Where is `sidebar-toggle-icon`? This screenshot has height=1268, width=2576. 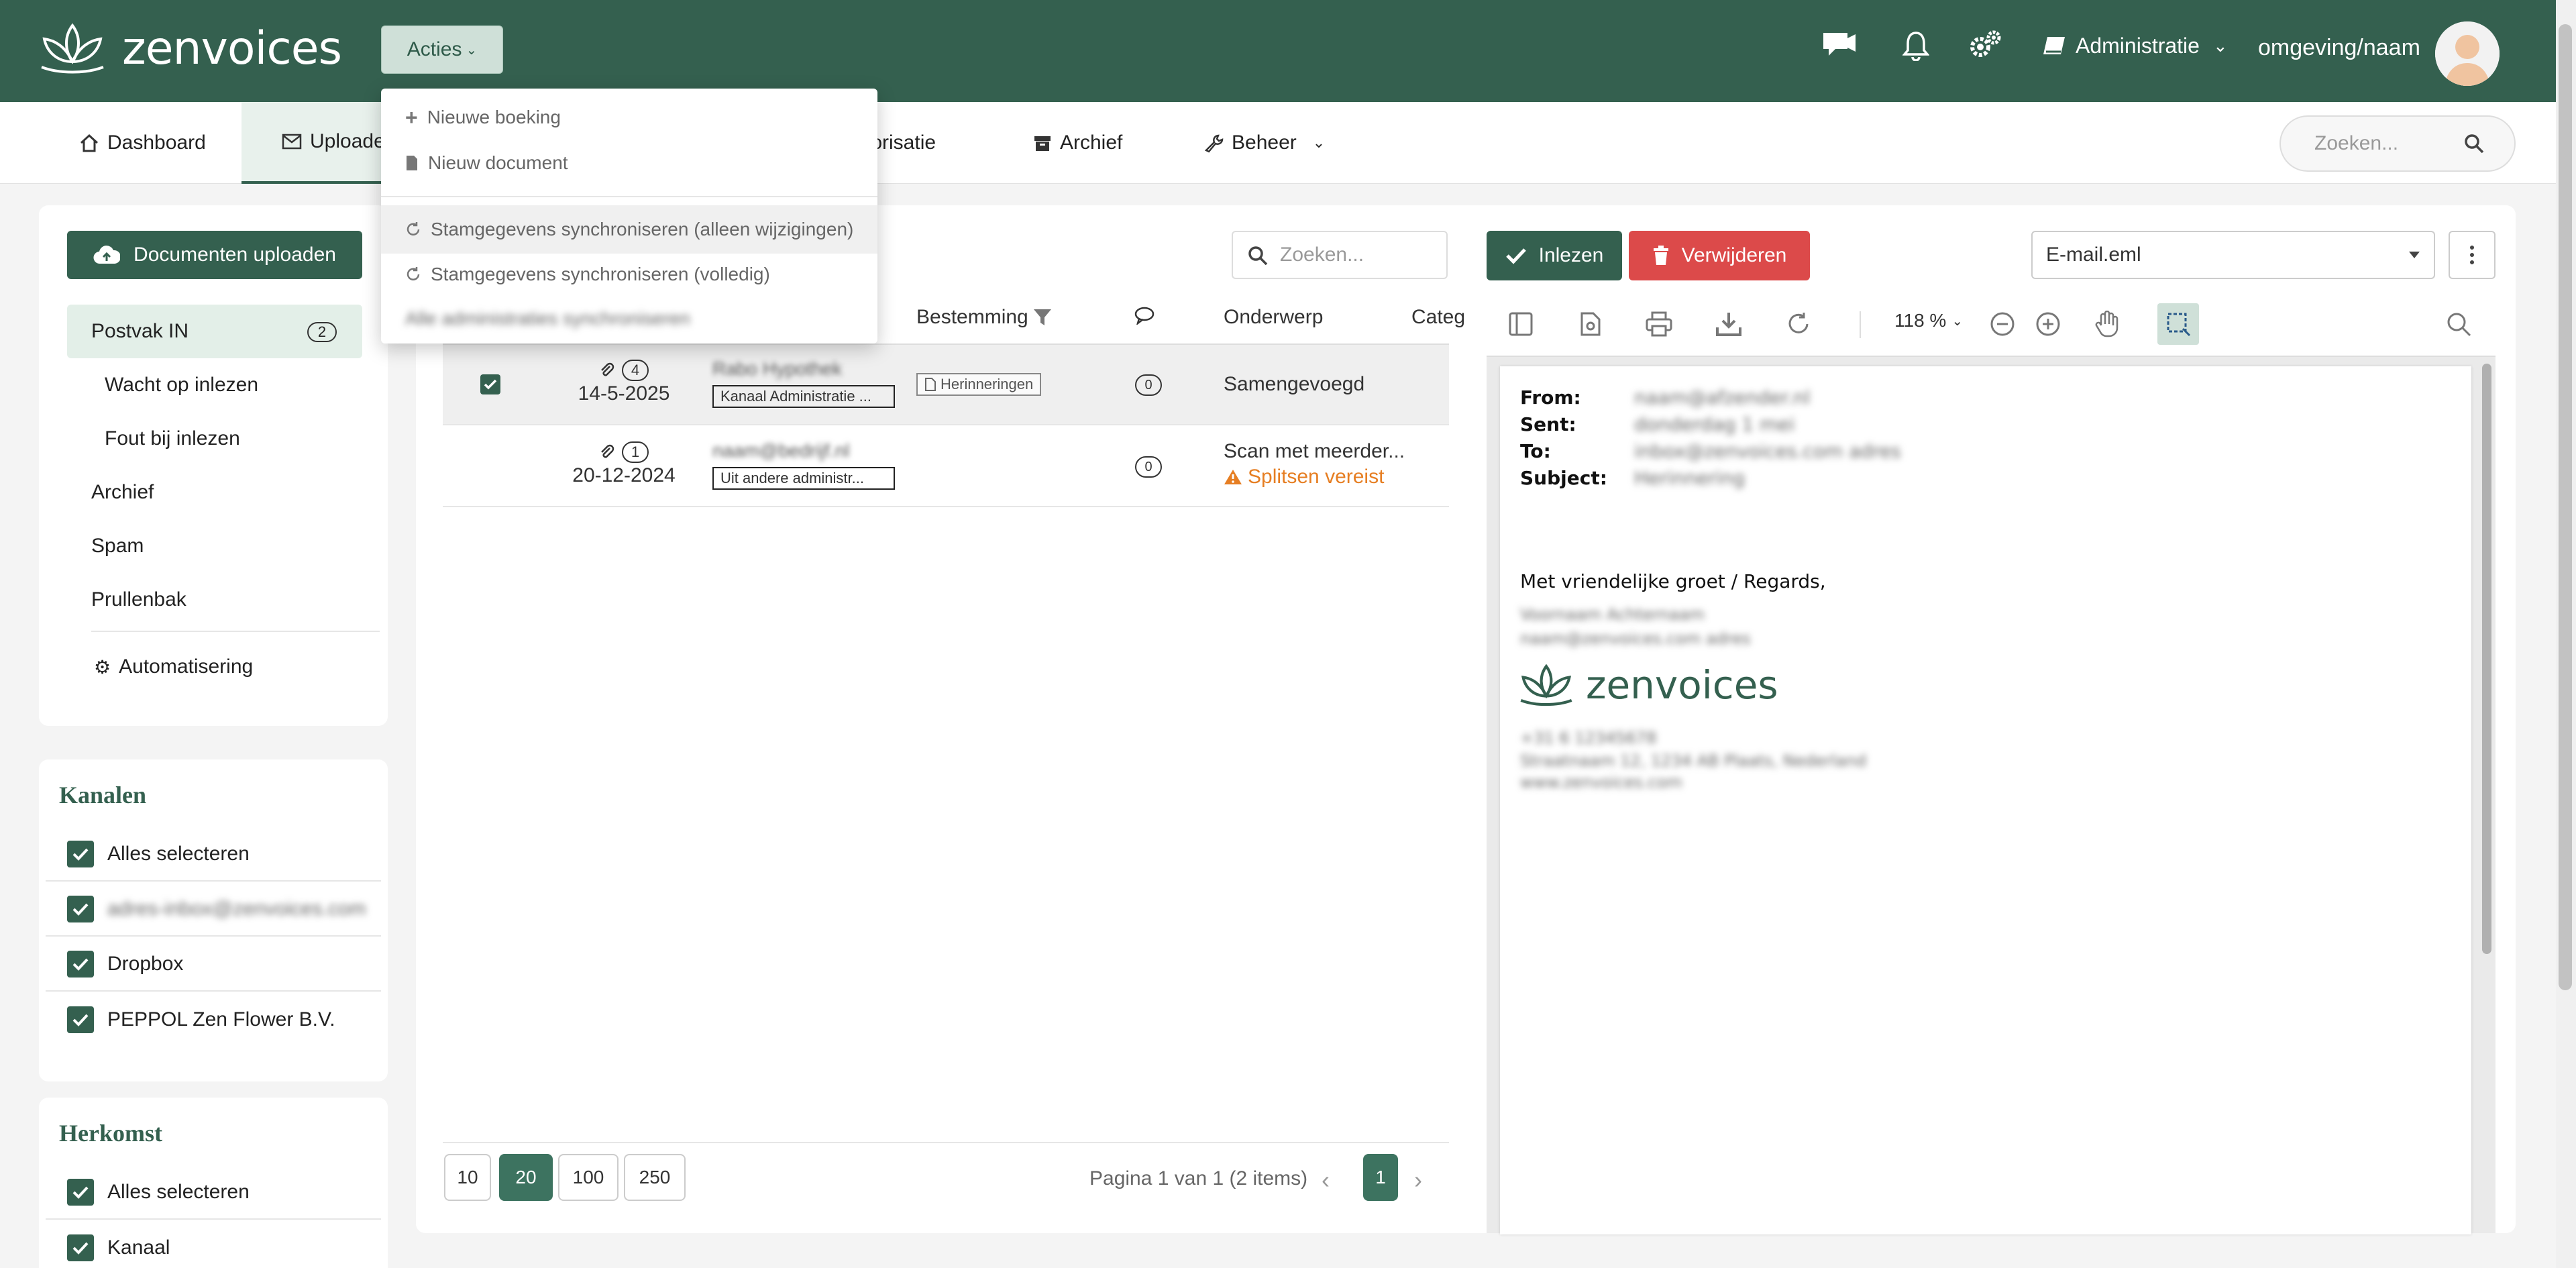
sidebar-toggle-icon is located at coordinates (1521, 324).